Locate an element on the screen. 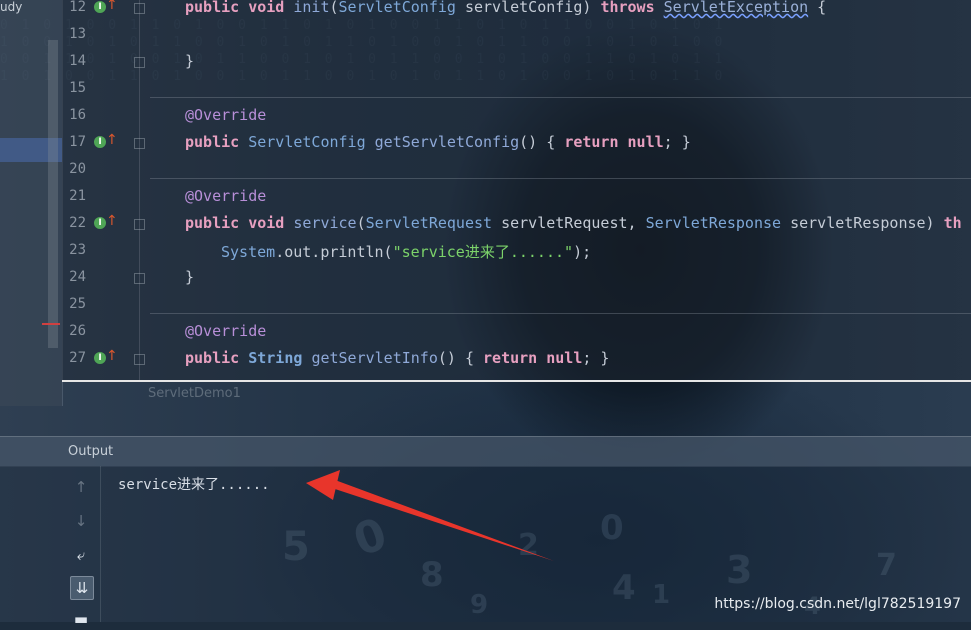 The height and width of the screenshot is (630, 971). annotation-arrow is located at coordinates (430, 515).